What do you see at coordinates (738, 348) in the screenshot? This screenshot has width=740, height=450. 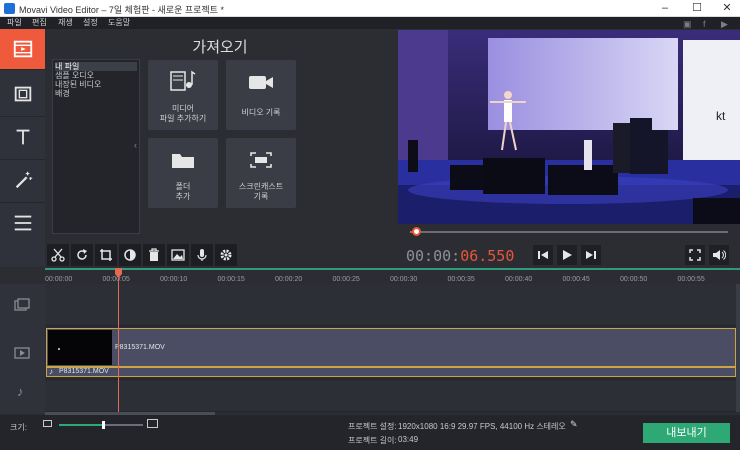 I see `timeline-vscrollbar` at bounding box center [738, 348].